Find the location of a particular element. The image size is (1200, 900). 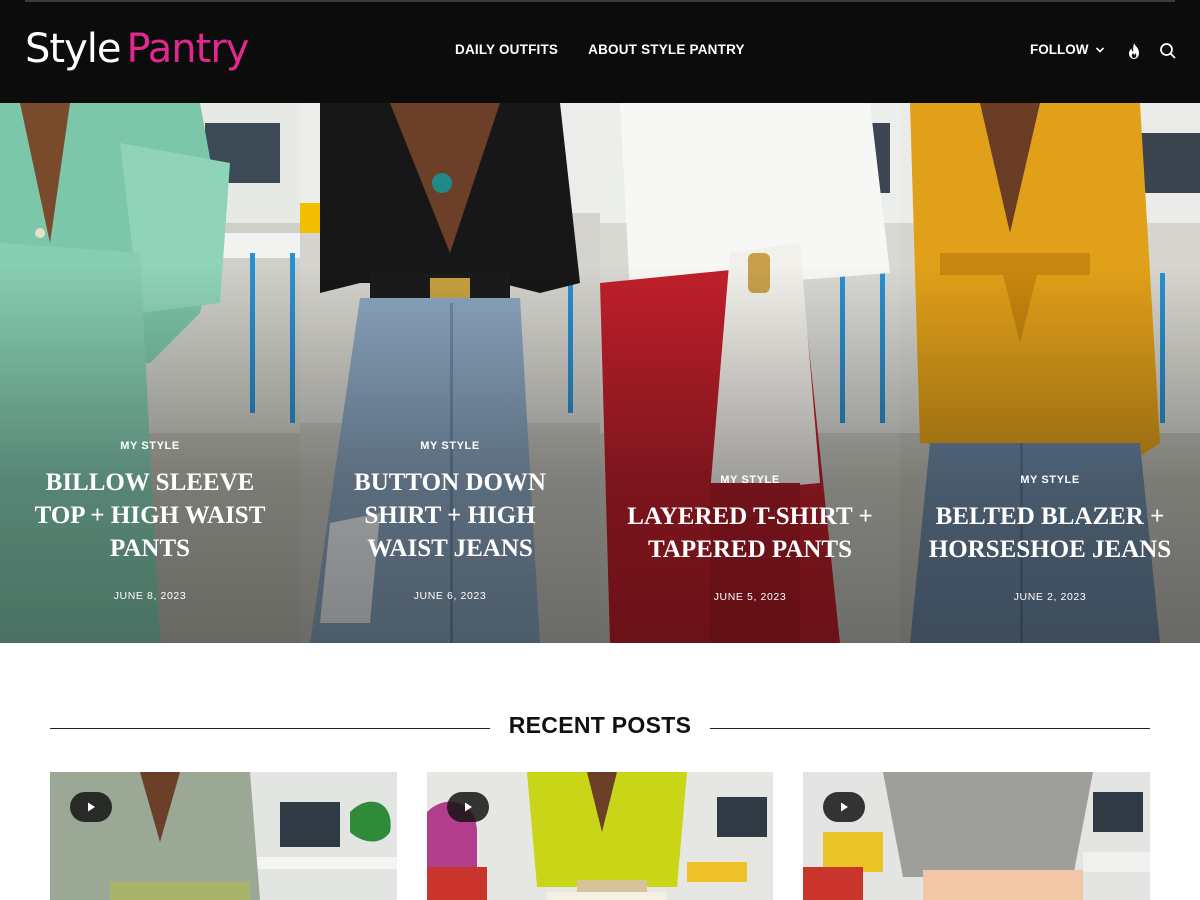

follow-label: FOLLOW is located at coordinates (1059, 49).